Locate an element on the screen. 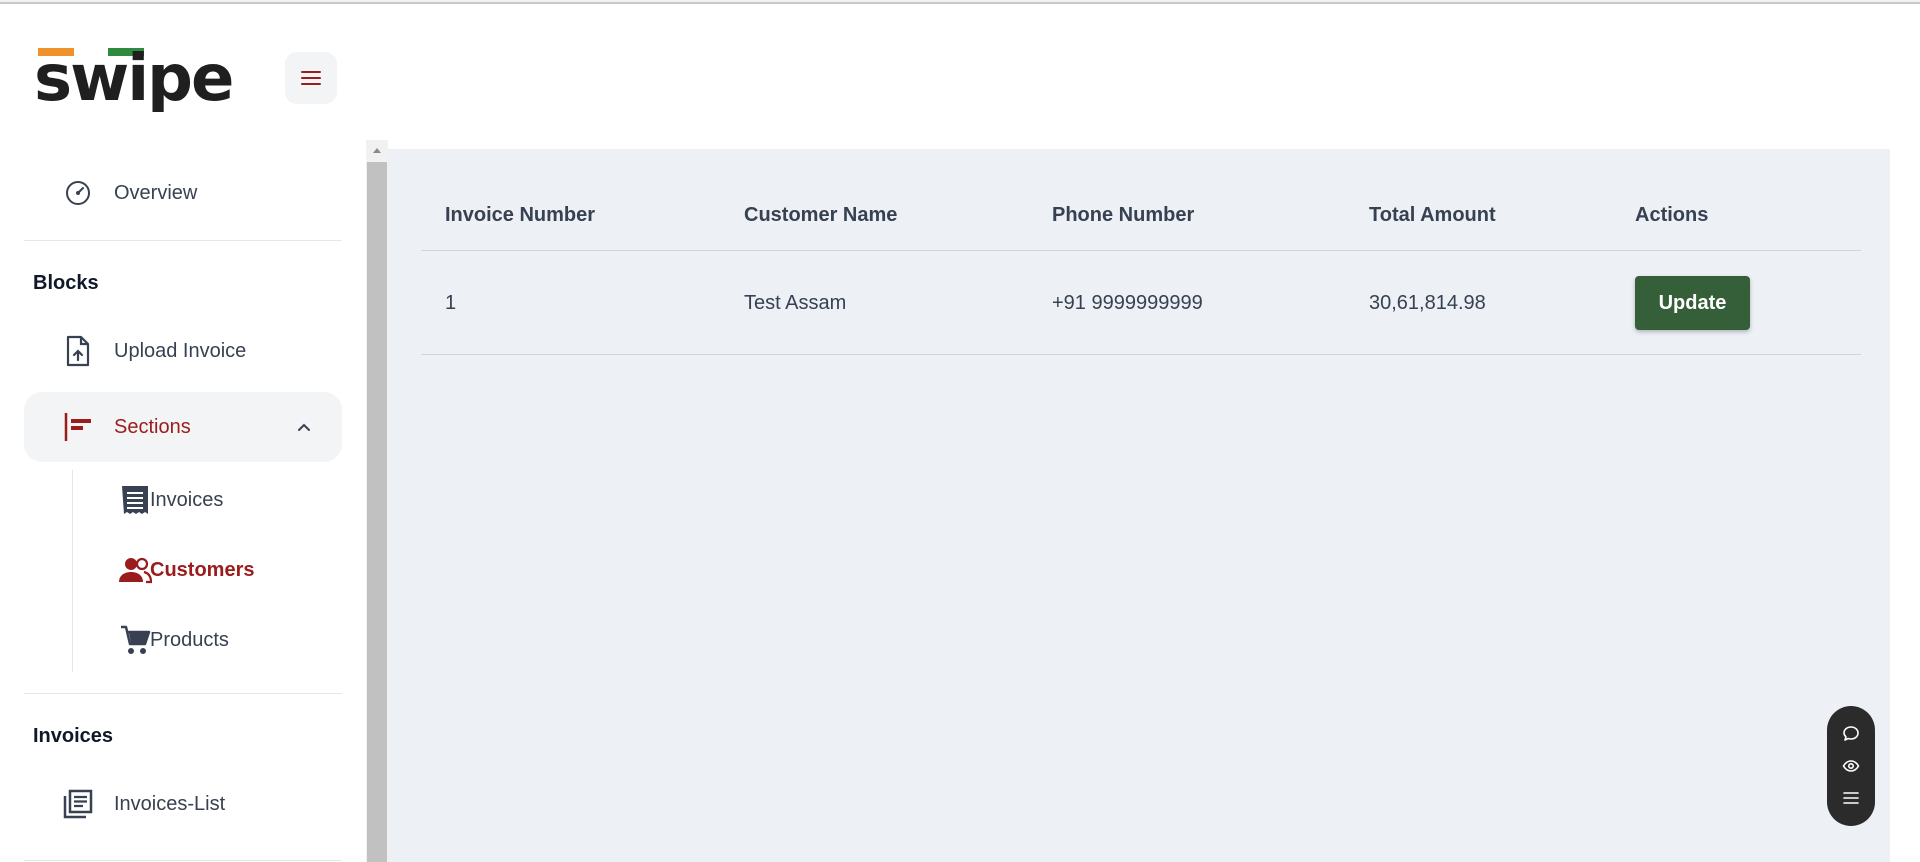  update-button: Update is located at coordinates (1692, 303).